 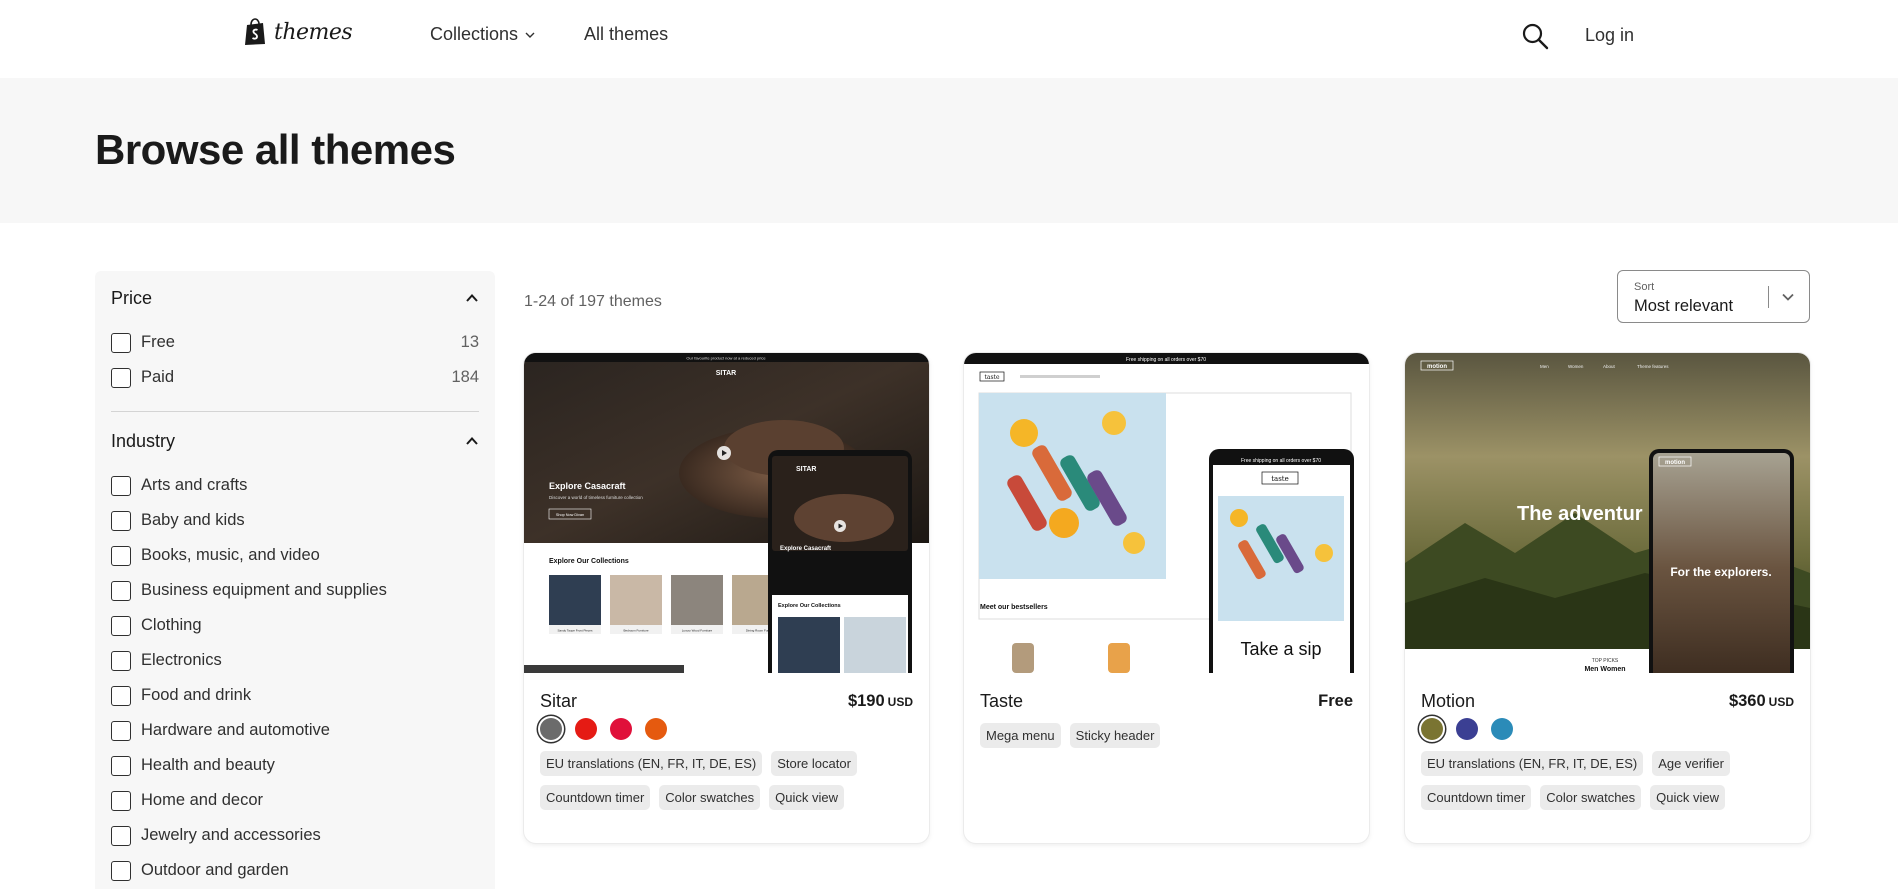 What do you see at coordinates (1535, 36) in the screenshot?
I see `search-button` at bounding box center [1535, 36].